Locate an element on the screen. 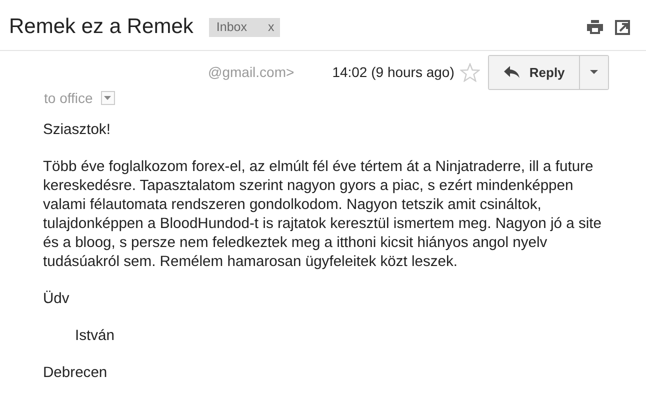 This screenshot has width=646, height=408. message-text: Debrecen is located at coordinates (75, 373).